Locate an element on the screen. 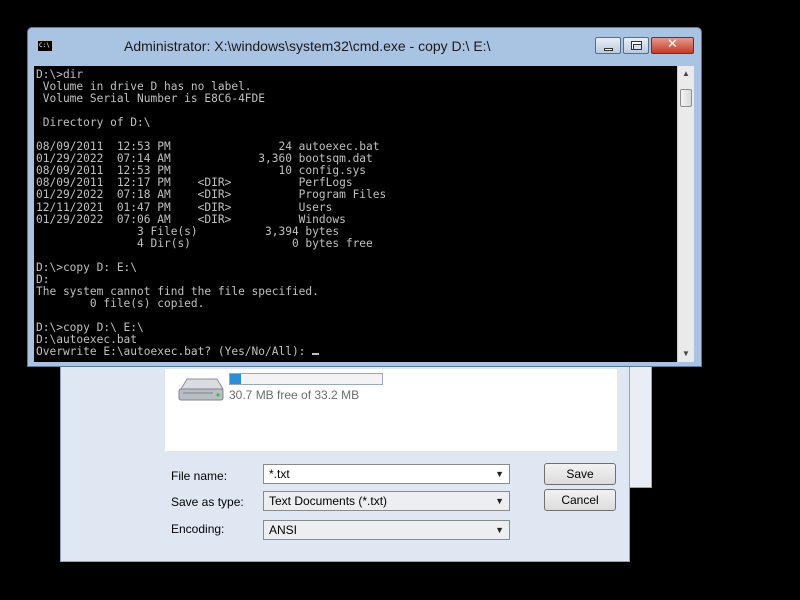 This screenshot has width=800, height=600. console-line: 01/29/2022 07:14 AM 3,360 bootsqm.dat is located at coordinates (204, 159).